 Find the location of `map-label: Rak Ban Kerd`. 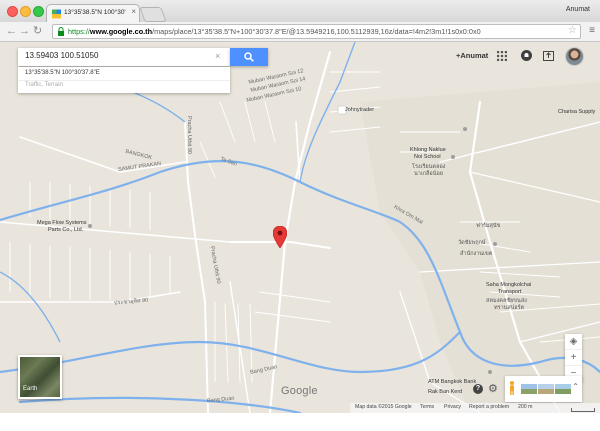

map-label: Rak Ban Kerd is located at coordinates (445, 392).